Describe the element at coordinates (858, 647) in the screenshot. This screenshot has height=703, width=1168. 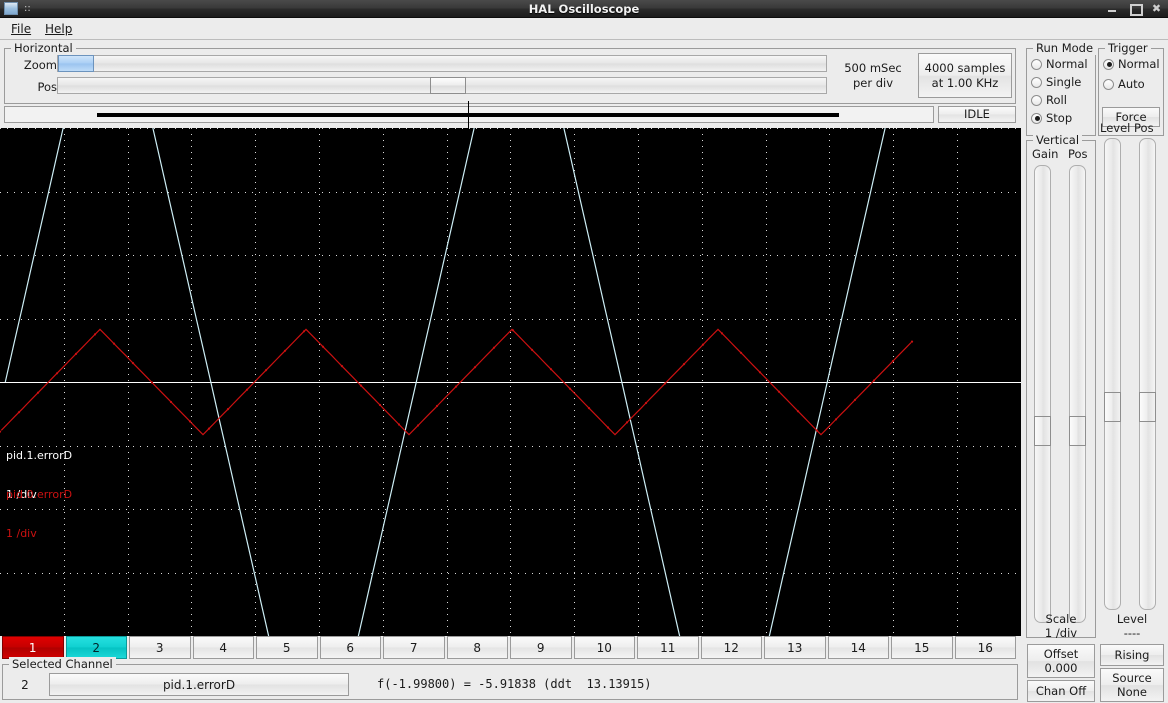
I see `channel-button-14: 14` at that location.